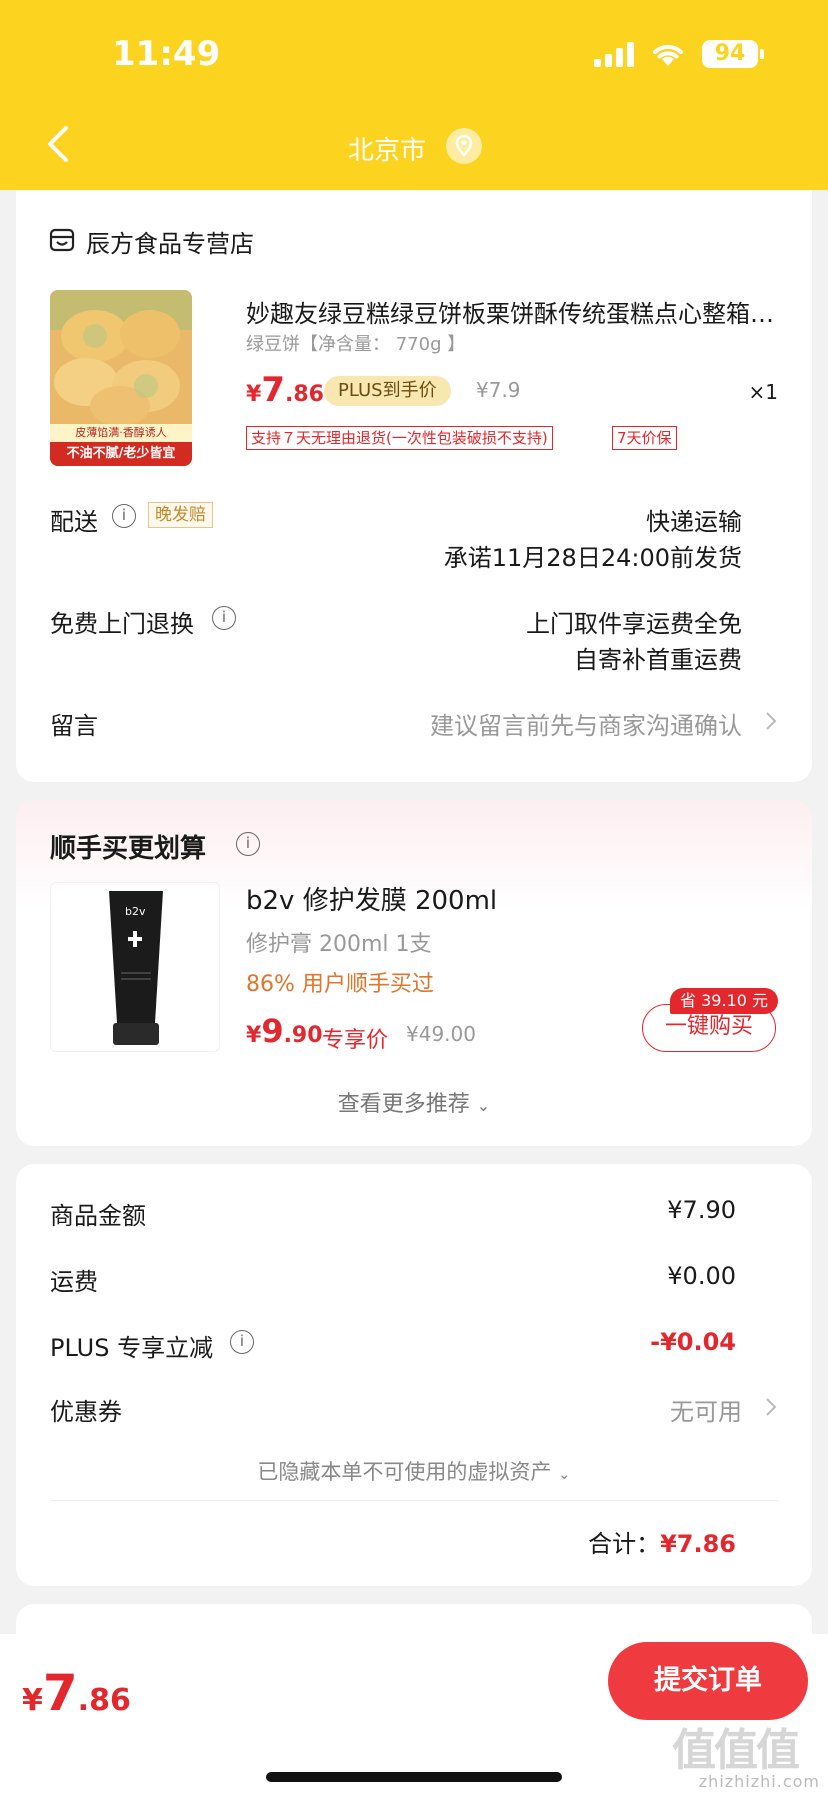 This screenshot has width=828, height=1795. Describe the element at coordinates (668, 55) in the screenshot. I see `wifi-icon` at that location.